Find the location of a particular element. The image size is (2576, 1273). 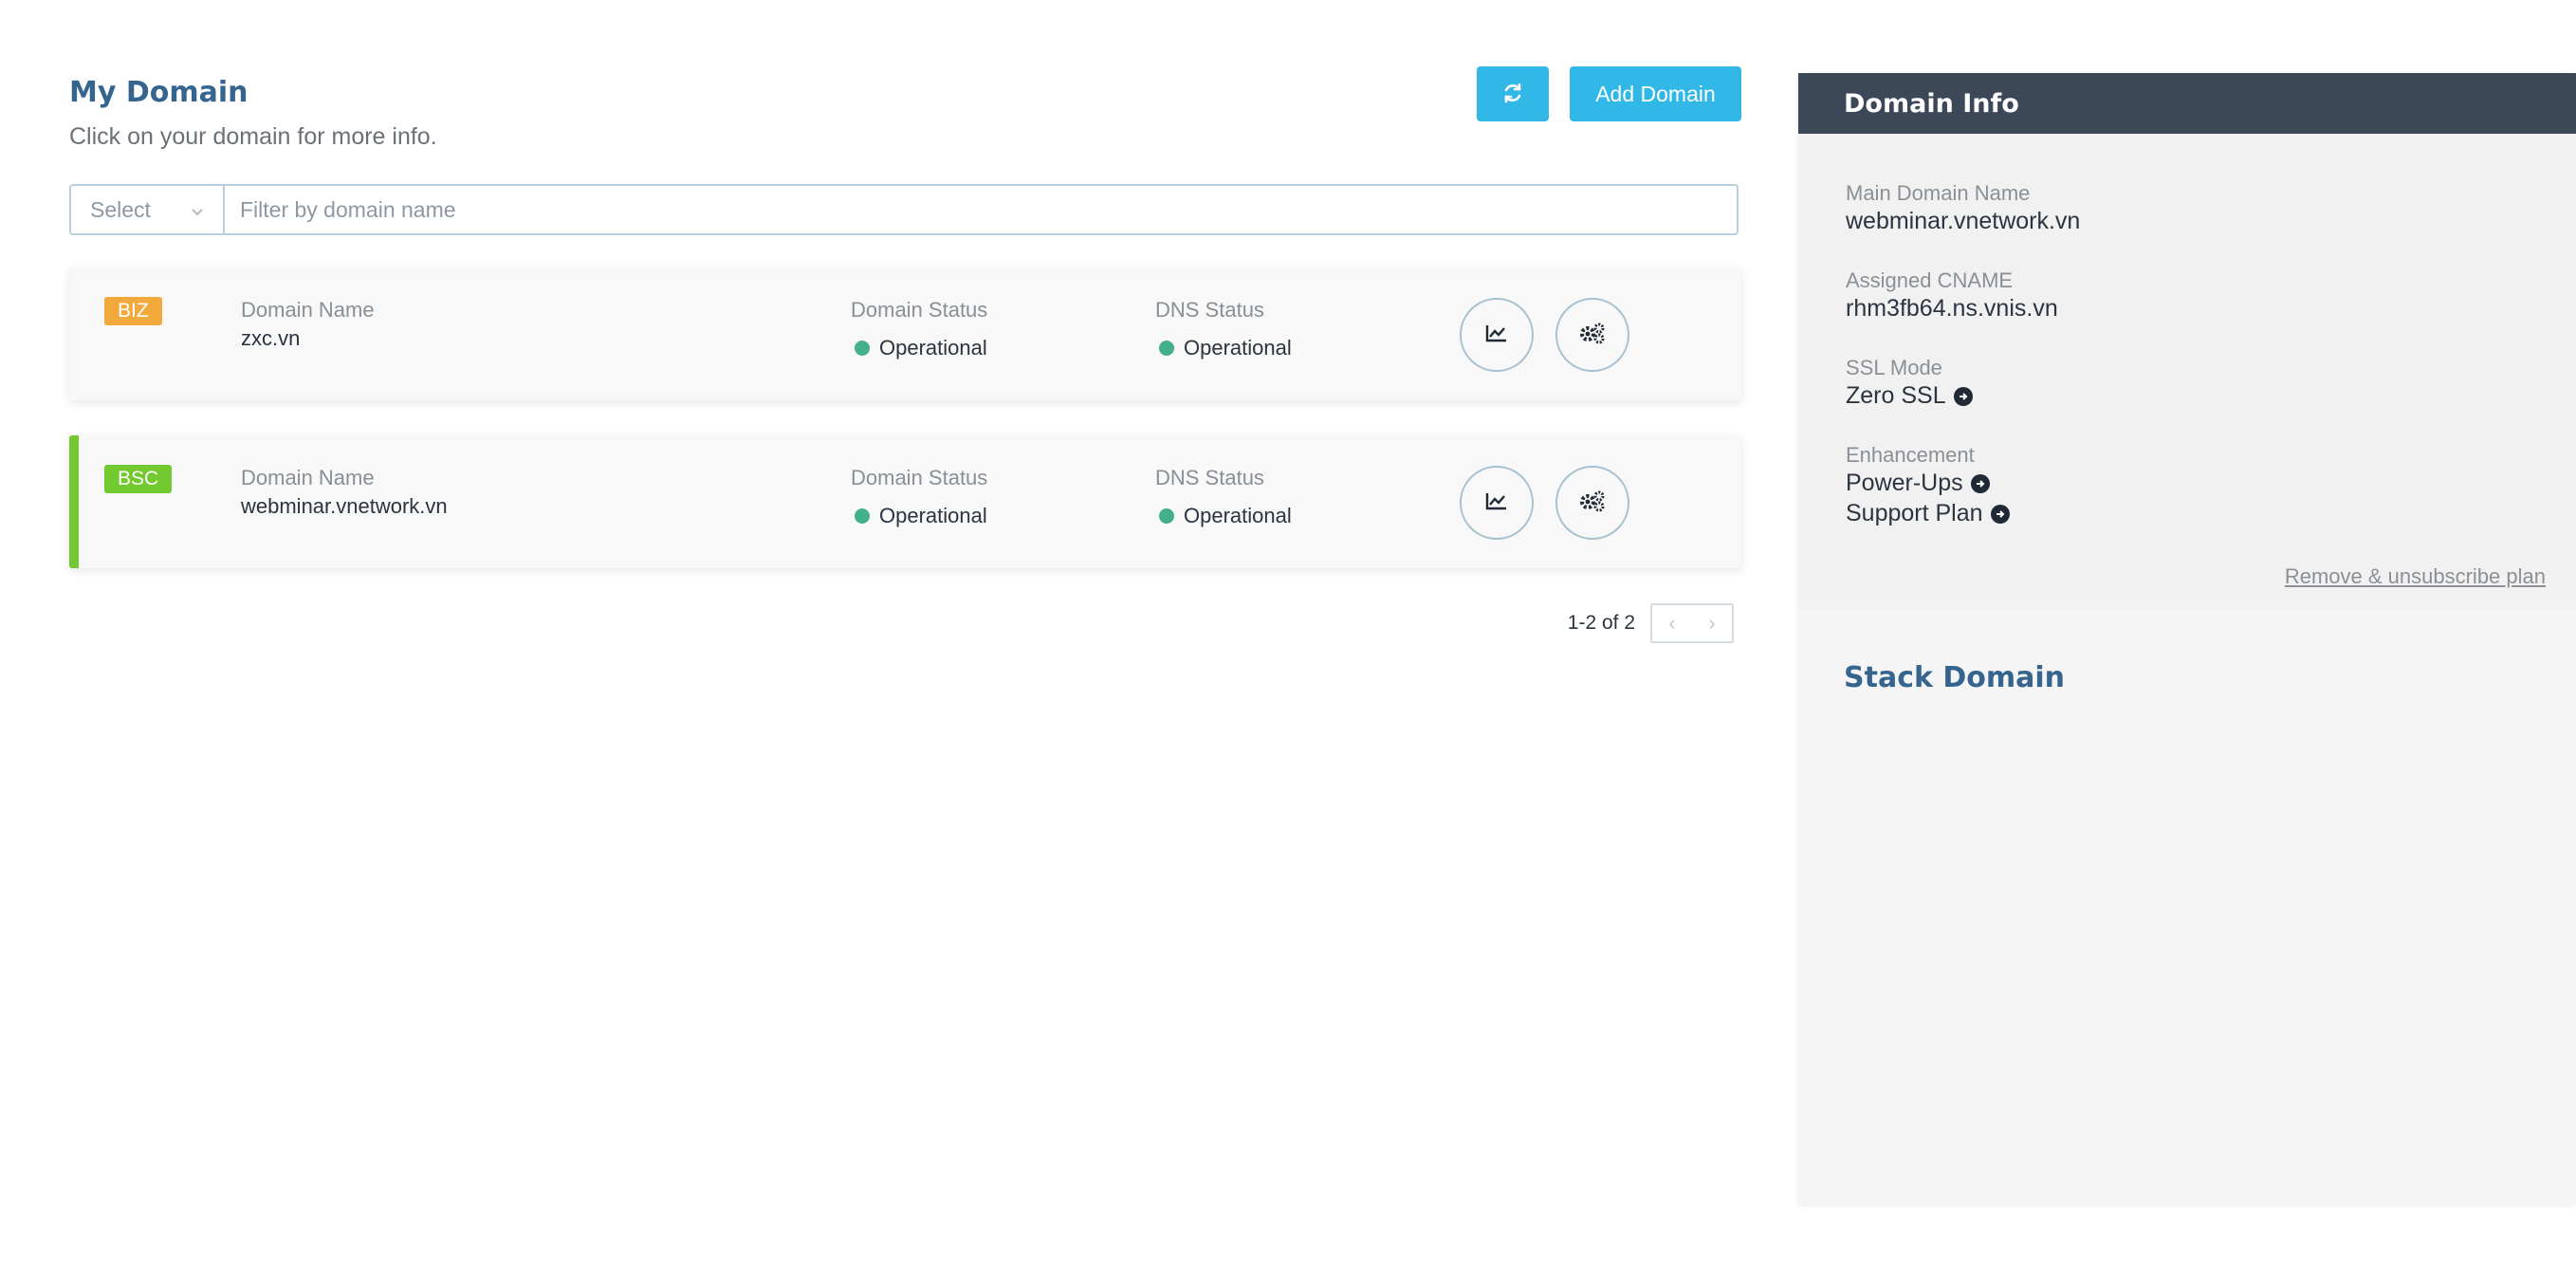

add-domain-button: Add Domain is located at coordinates (1655, 93).